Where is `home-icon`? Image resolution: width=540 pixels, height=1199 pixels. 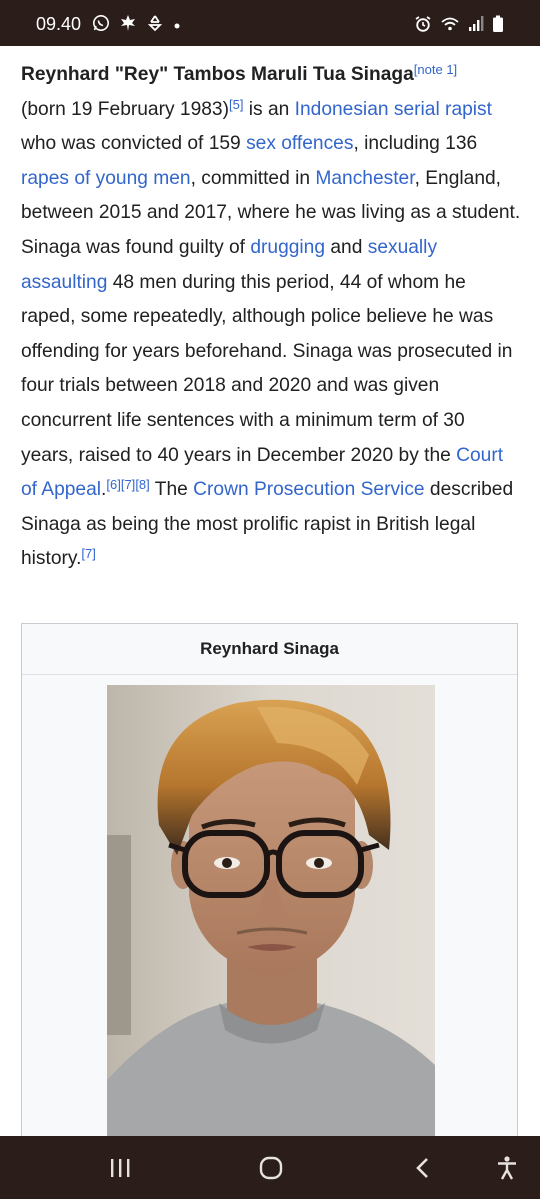
home-icon is located at coordinates (271, 1168).